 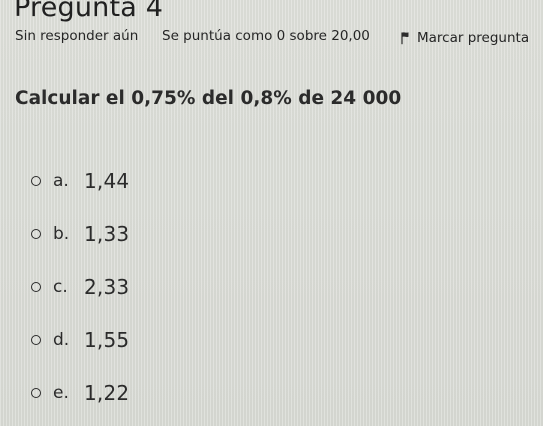 What do you see at coordinates (107, 287) in the screenshot?
I see `answer-value-c: 2,33` at bounding box center [107, 287].